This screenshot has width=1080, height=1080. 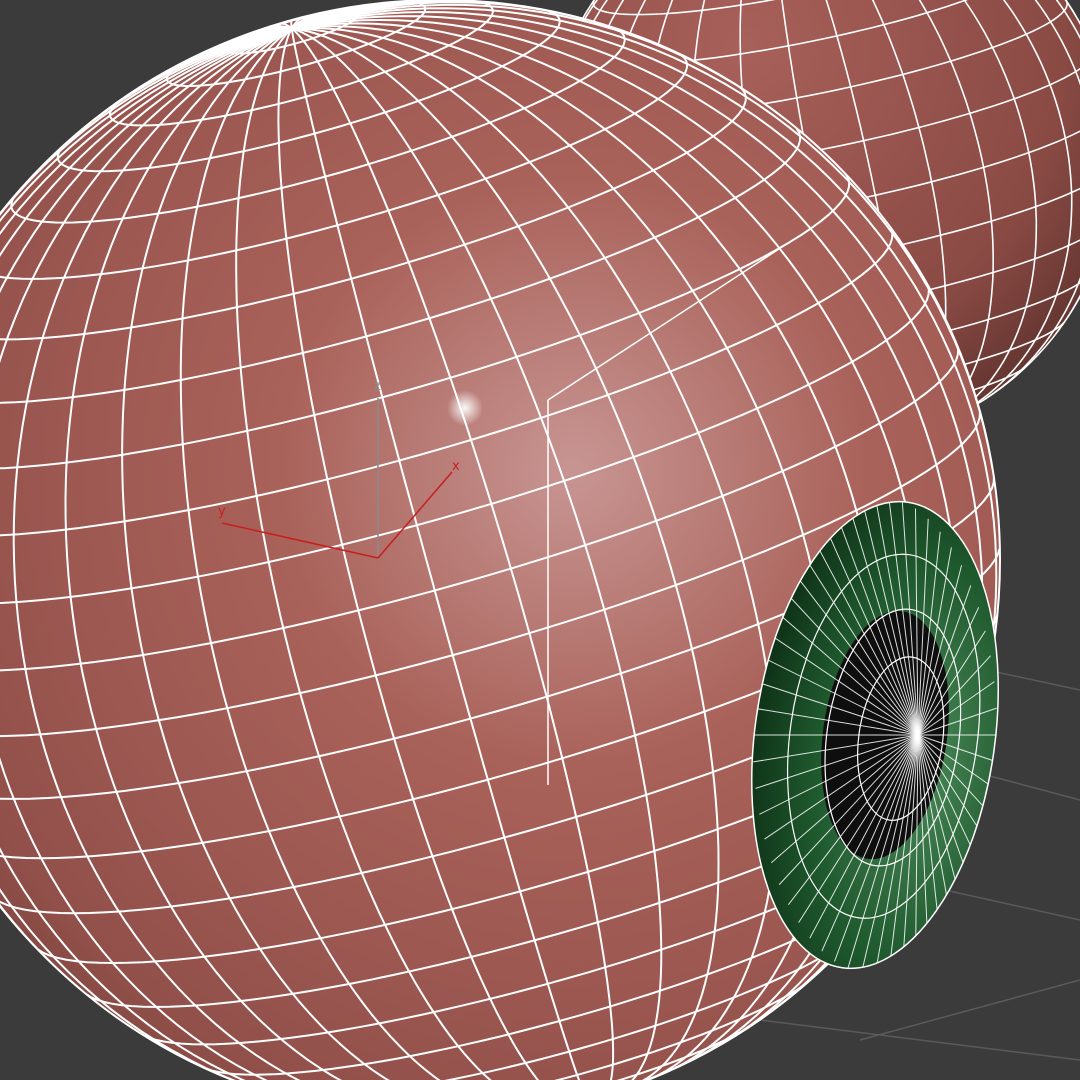 What do you see at coordinates (222, 511) in the screenshot?
I see `gizmo-label-y: y` at bounding box center [222, 511].